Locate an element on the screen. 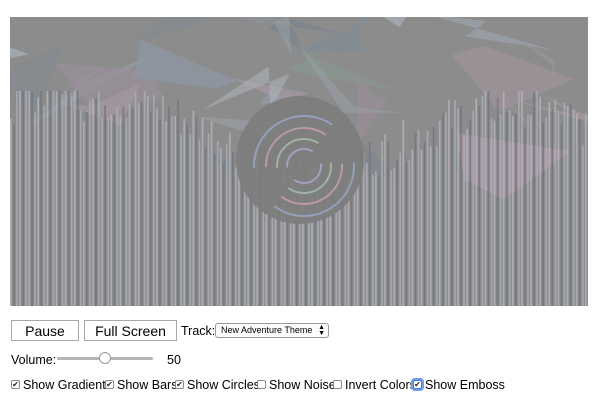  pause-button: Pause is located at coordinates (45, 330).